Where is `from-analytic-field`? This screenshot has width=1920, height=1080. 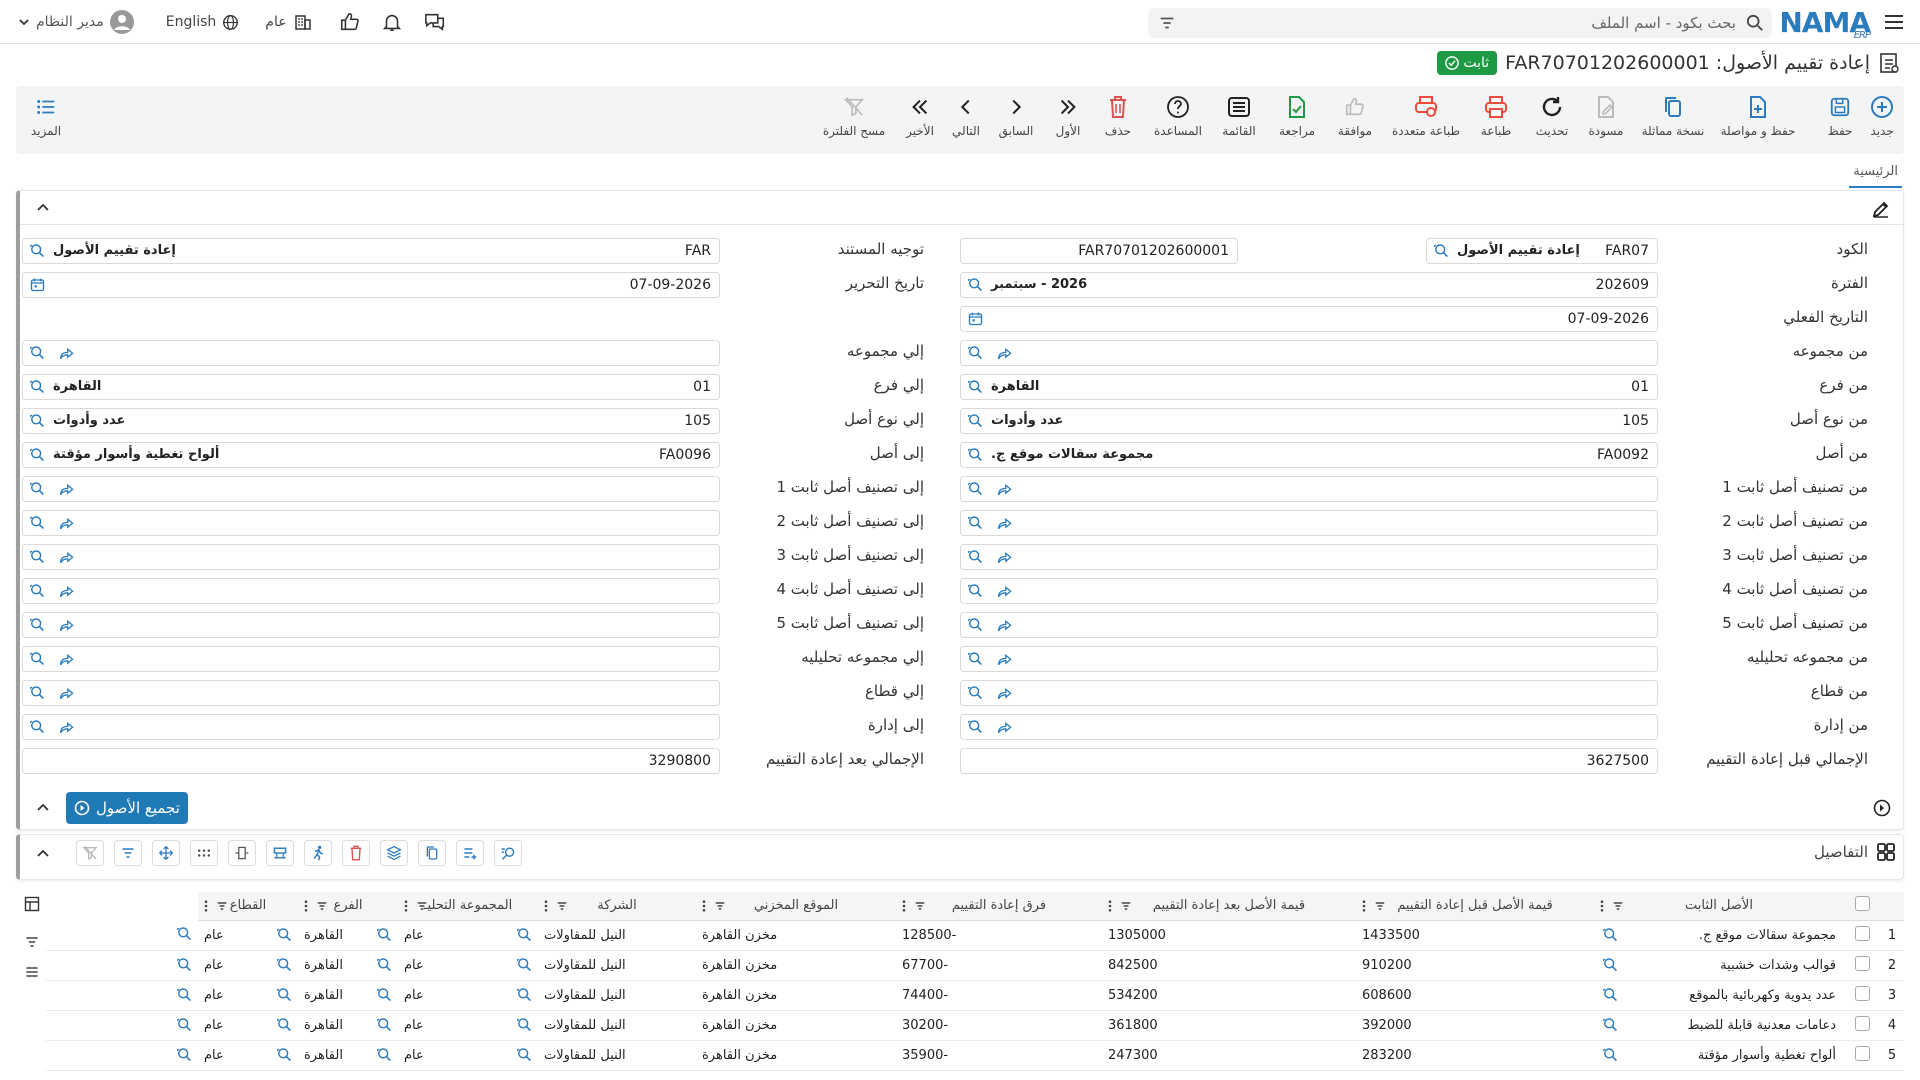
from-analytic-field is located at coordinates (1309, 659).